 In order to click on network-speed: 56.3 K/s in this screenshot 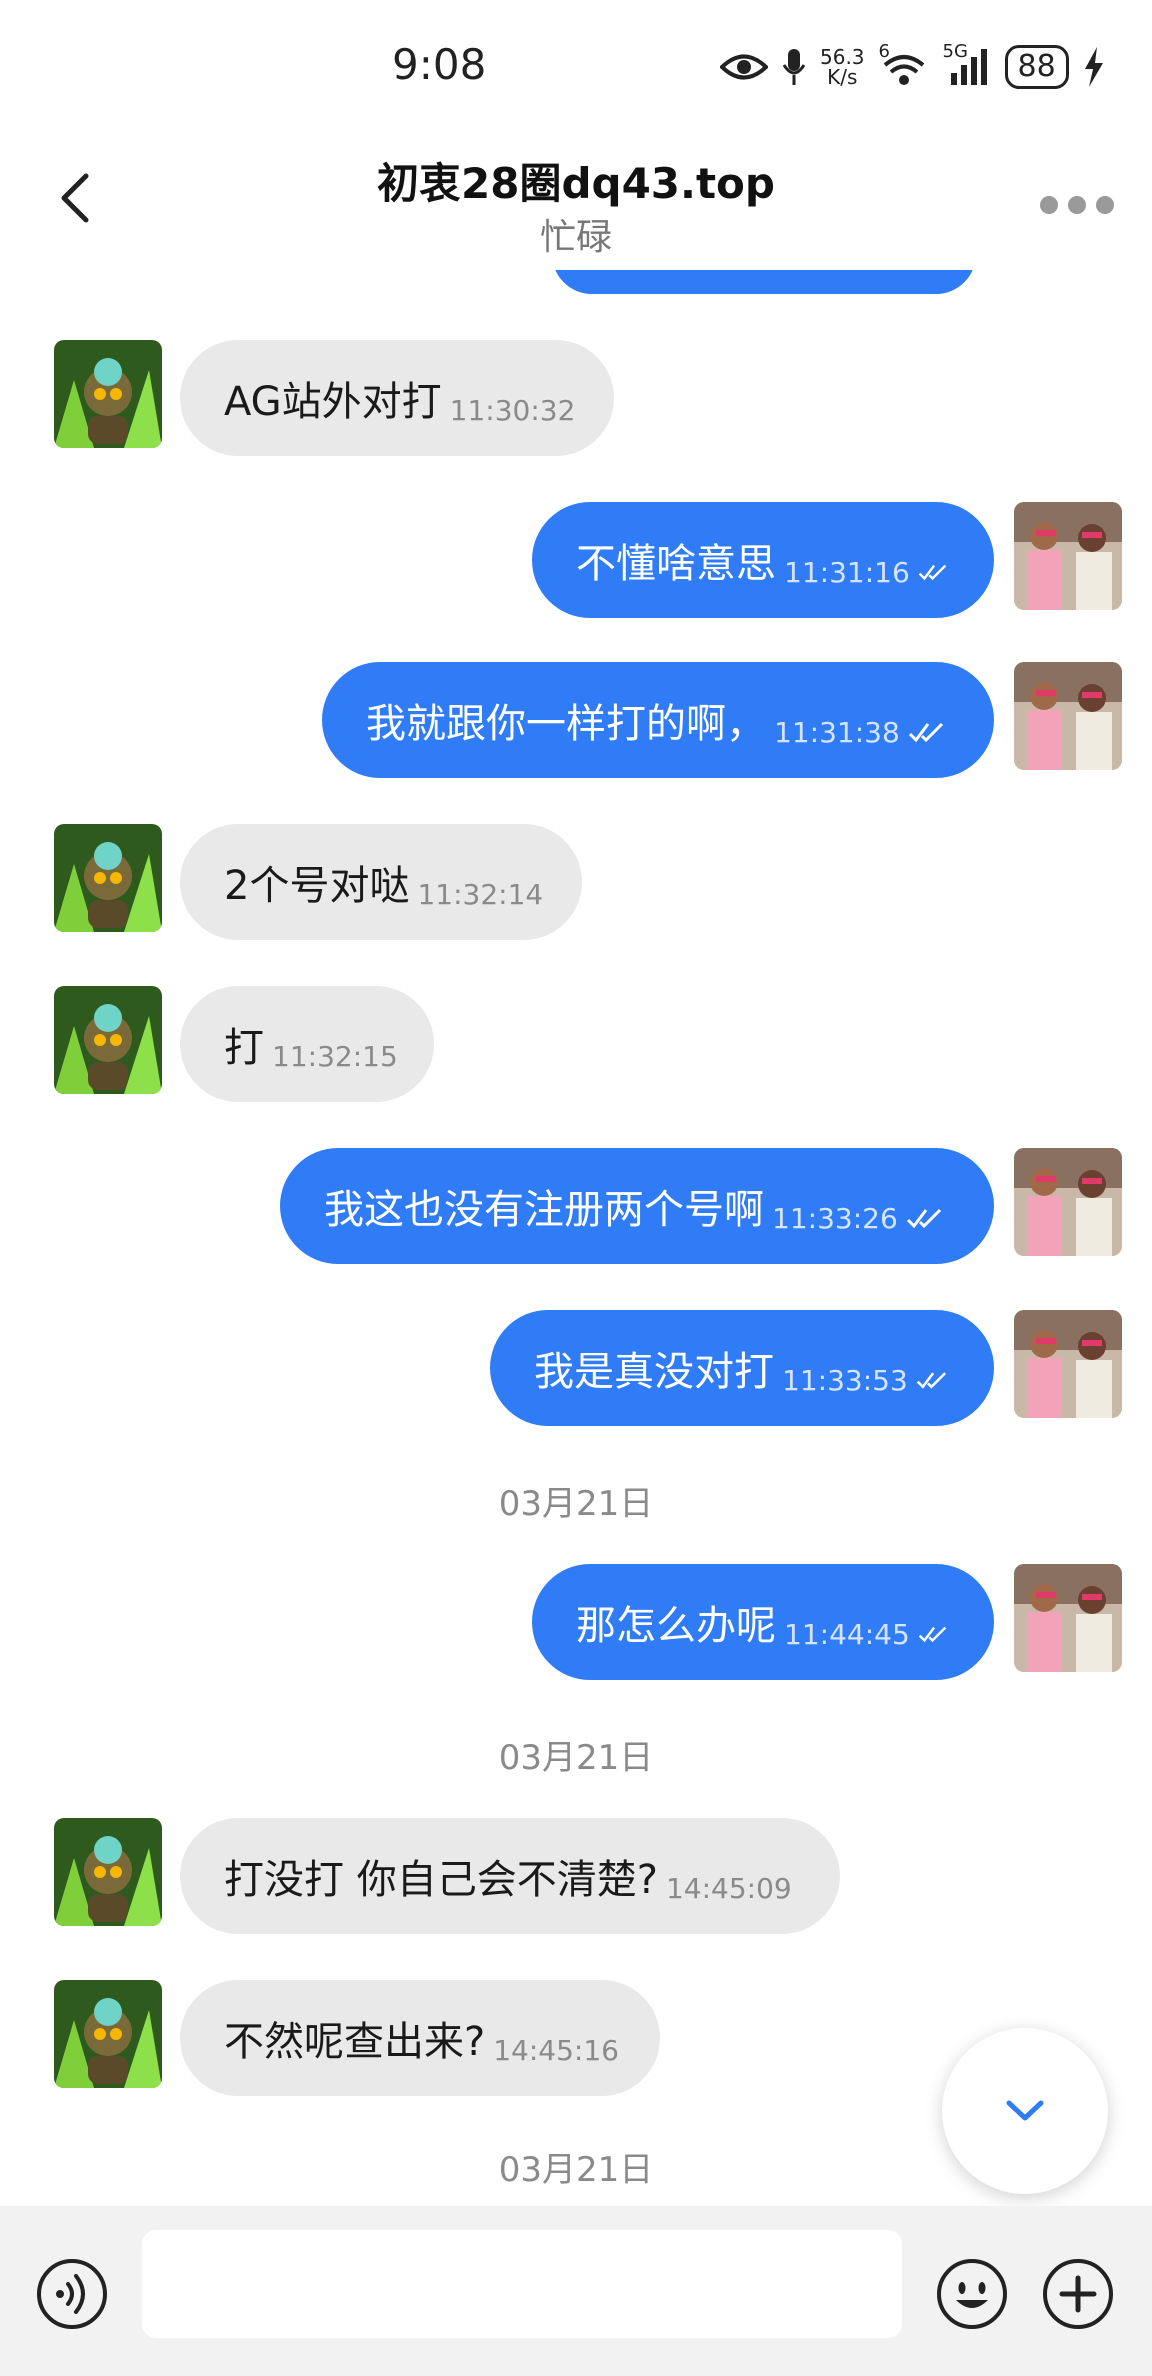, I will do `click(842, 67)`.